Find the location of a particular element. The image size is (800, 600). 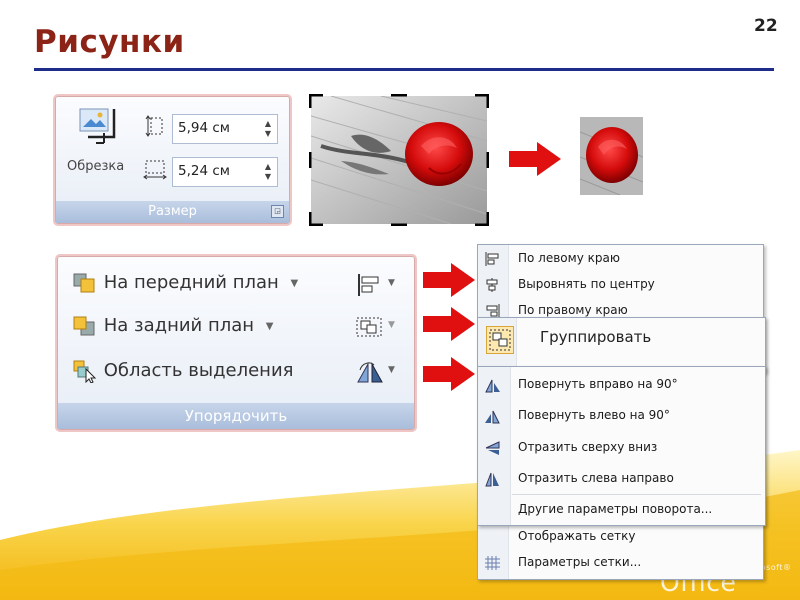

flip-horizontal-icon is located at coordinates (492, 479).